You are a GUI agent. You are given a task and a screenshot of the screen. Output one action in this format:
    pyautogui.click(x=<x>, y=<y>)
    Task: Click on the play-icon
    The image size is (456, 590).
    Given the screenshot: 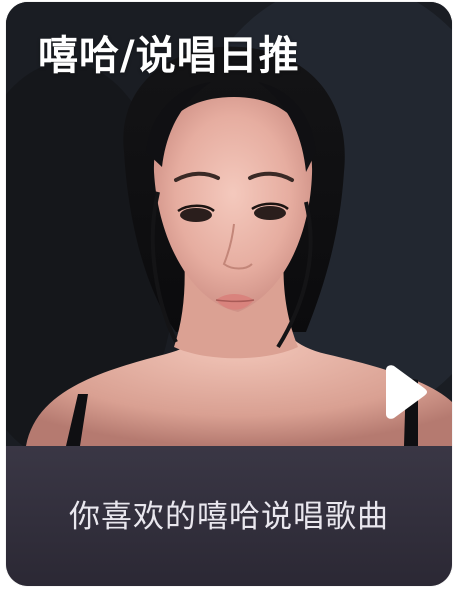 What is the action you would take?
    pyautogui.click(x=403, y=392)
    